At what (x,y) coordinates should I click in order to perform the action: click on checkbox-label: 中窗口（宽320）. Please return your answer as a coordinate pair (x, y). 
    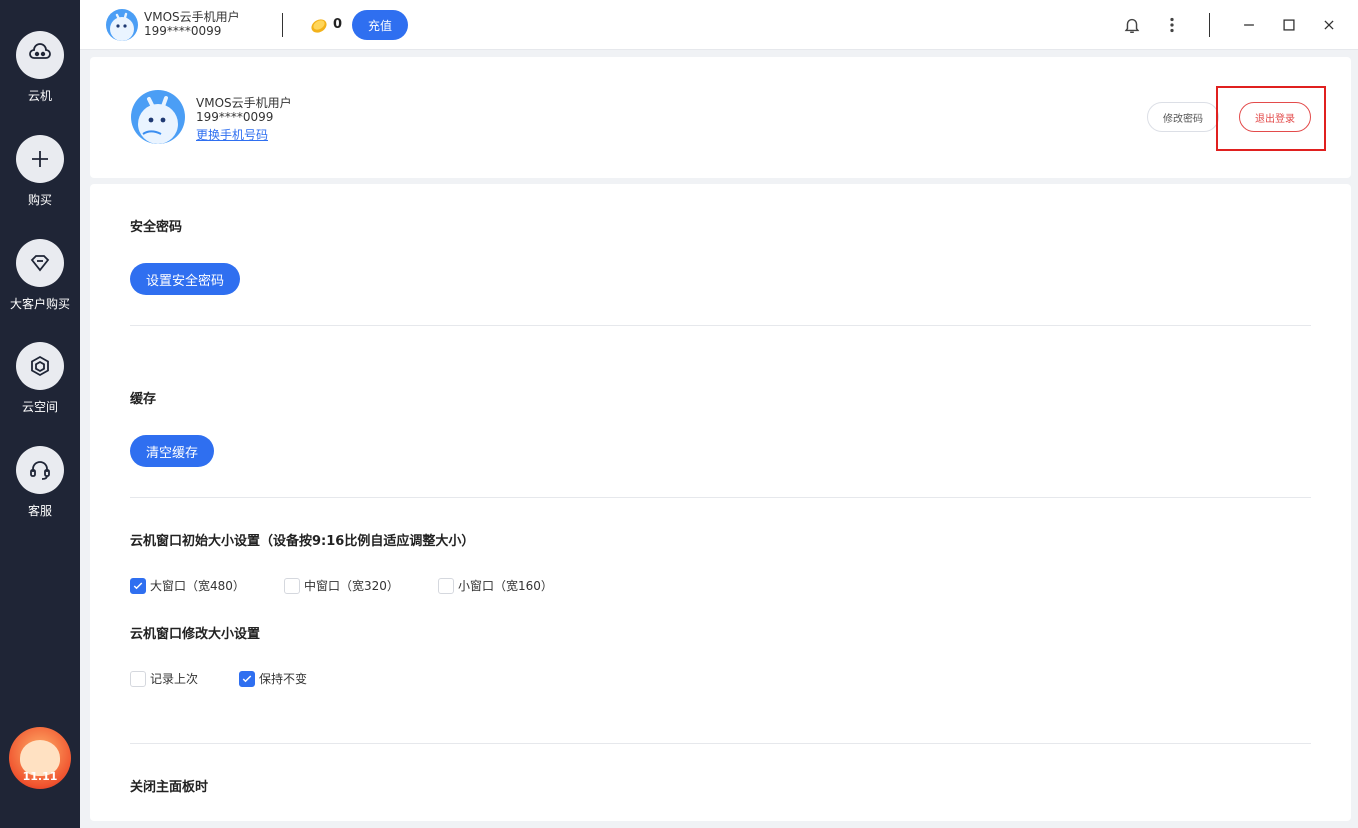
    Looking at the image, I should click on (351, 586).